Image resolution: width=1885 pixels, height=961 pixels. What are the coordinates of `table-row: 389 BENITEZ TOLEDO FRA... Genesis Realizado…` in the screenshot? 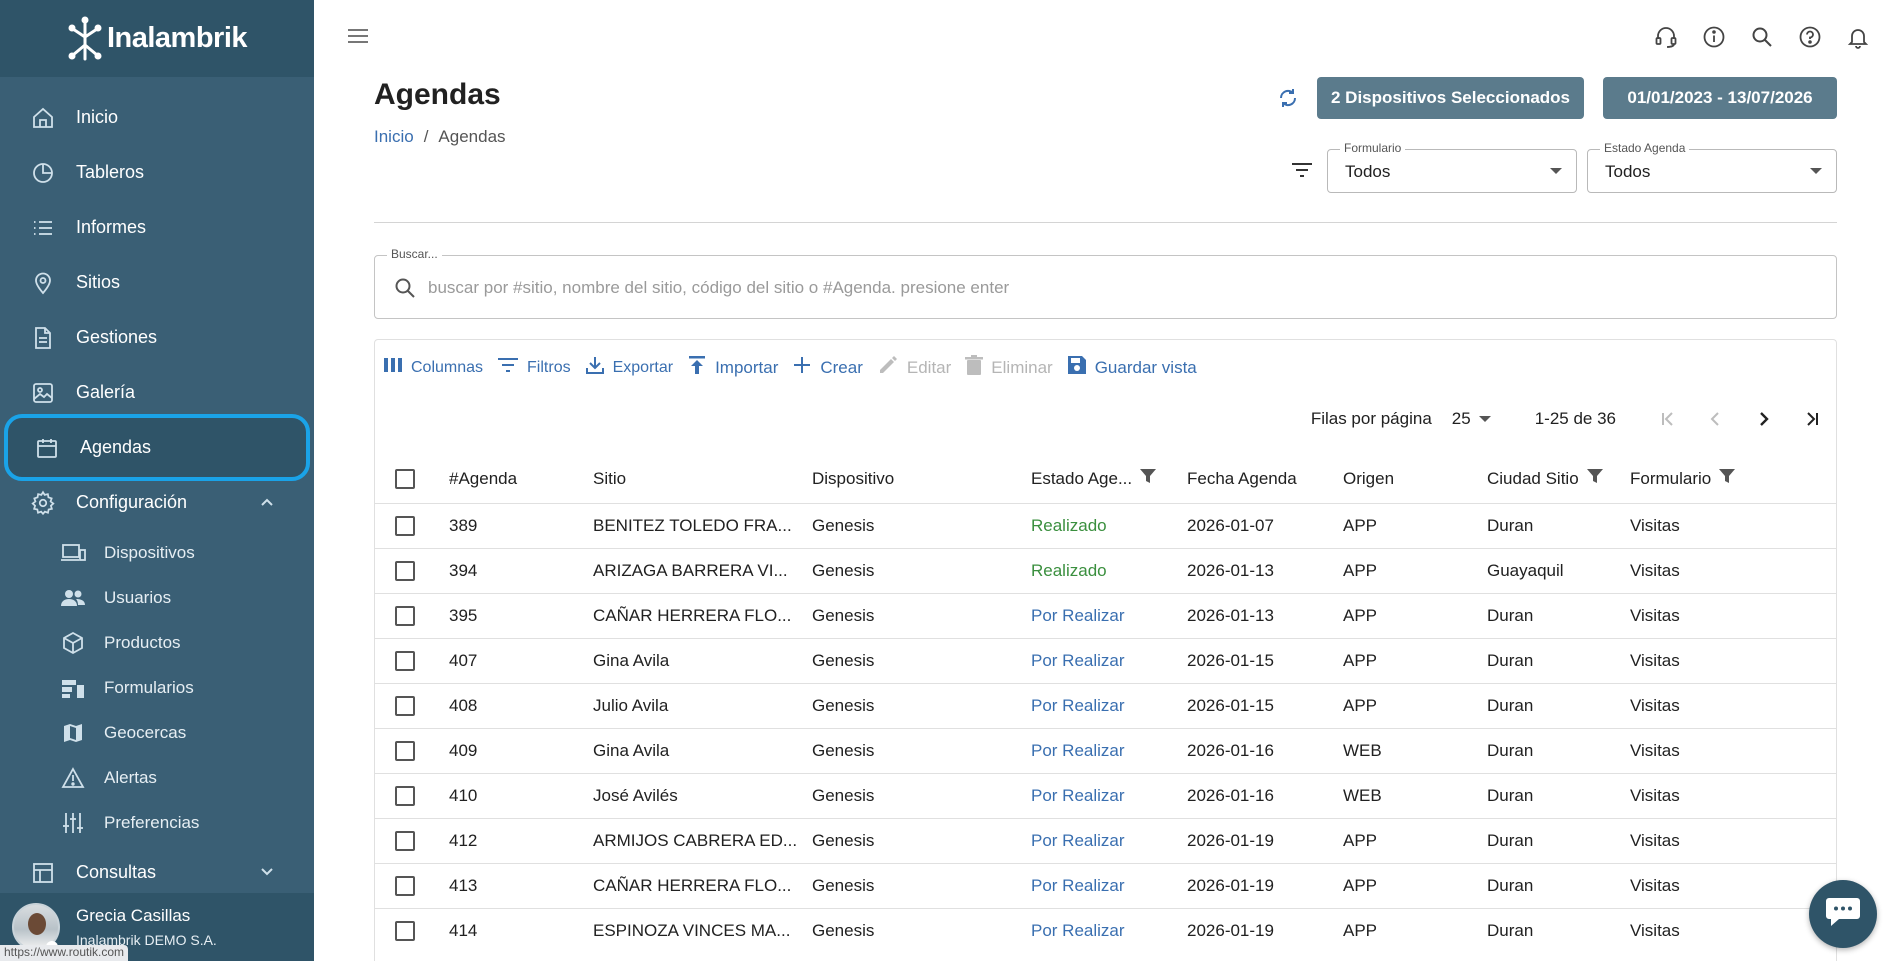 It's located at (1105, 525).